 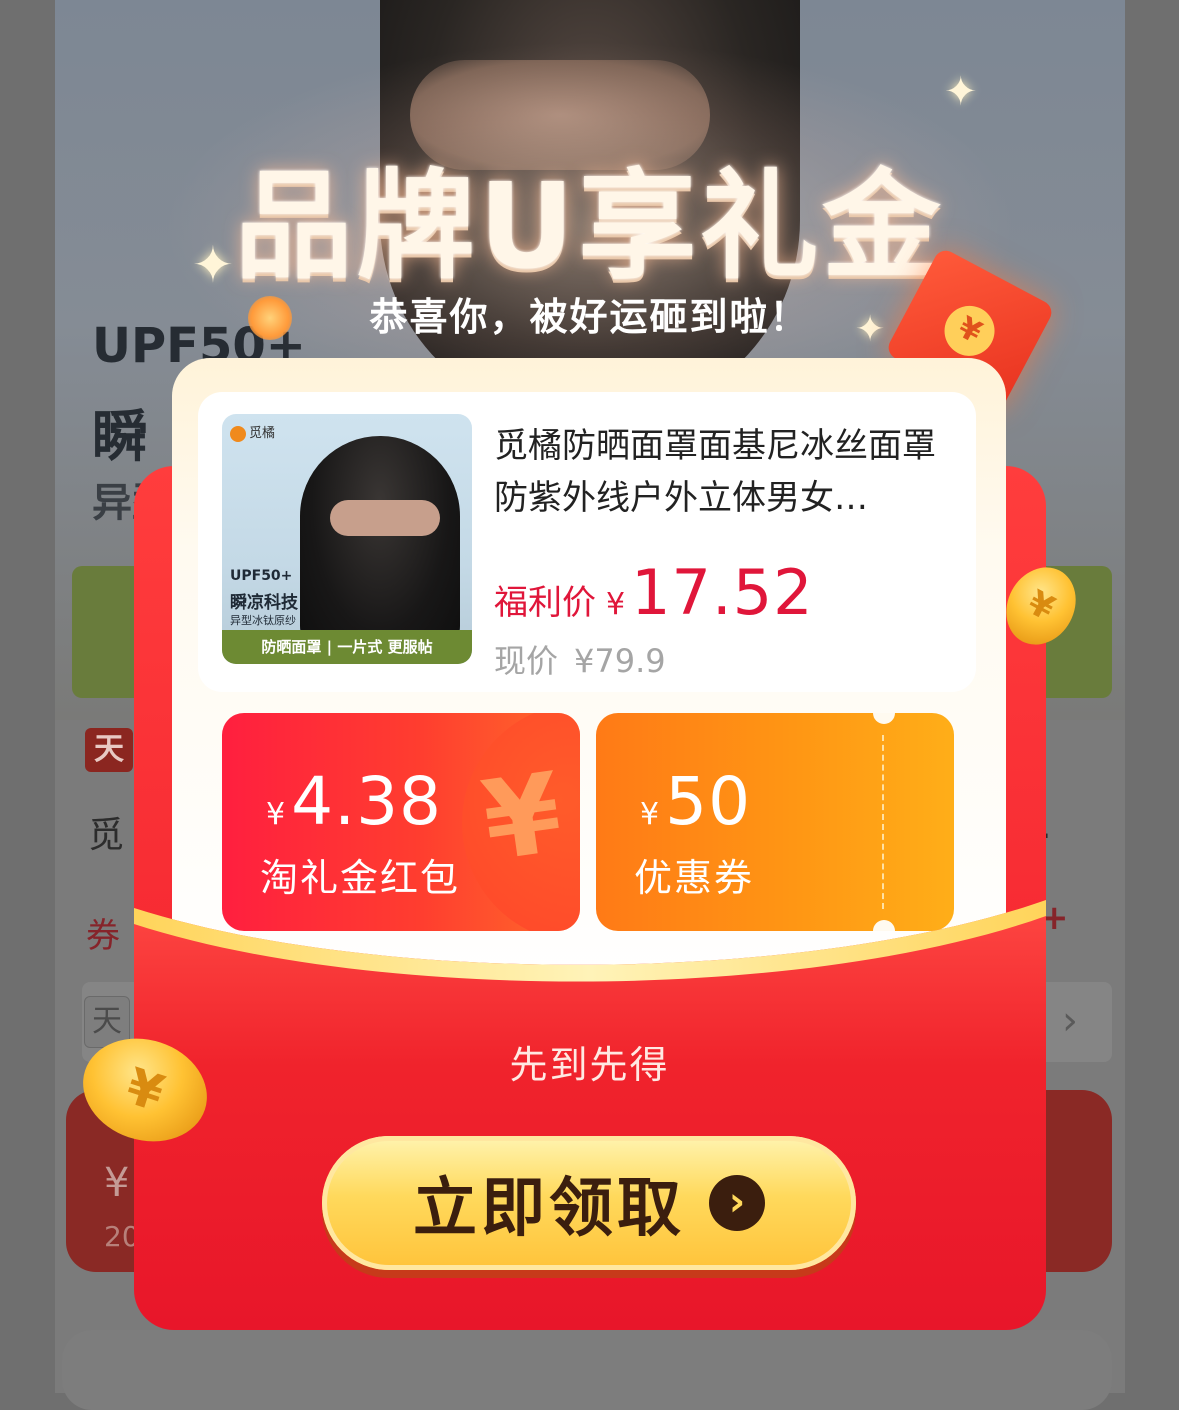 I want to click on discount-coupon: ¥50 优惠券, so click(x=775, y=822).